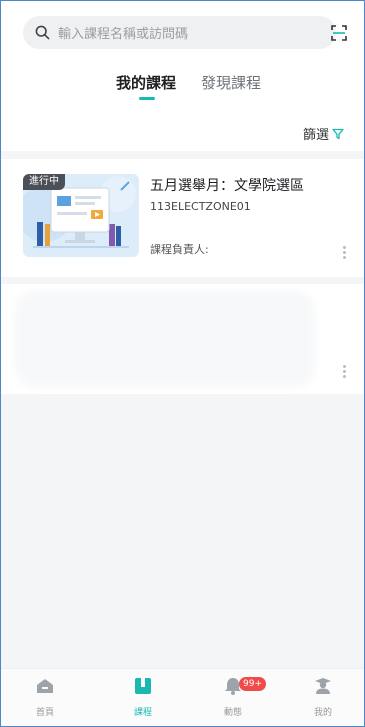  What do you see at coordinates (200, 206) in the screenshot?
I see `course-code: 113ELECTZONE01` at bounding box center [200, 206].